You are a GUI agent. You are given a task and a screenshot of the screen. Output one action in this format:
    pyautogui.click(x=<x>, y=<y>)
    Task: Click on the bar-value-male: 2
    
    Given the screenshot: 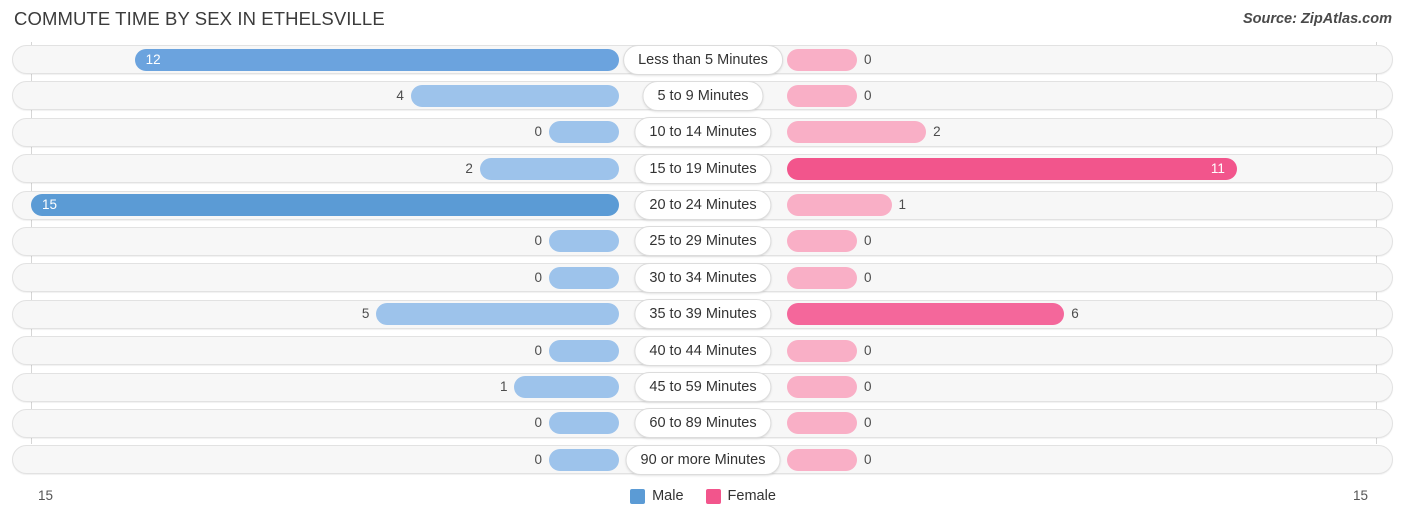 What is the action you would take?
    pyautogui.click(x=469, y=168)
    